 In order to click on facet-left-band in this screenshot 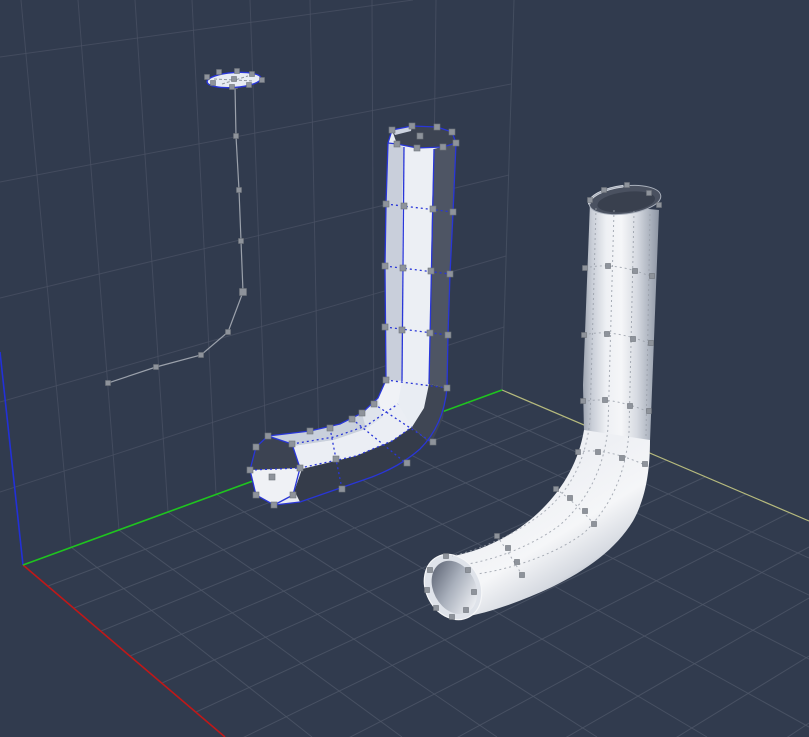, I will do `click(394, 262)`.